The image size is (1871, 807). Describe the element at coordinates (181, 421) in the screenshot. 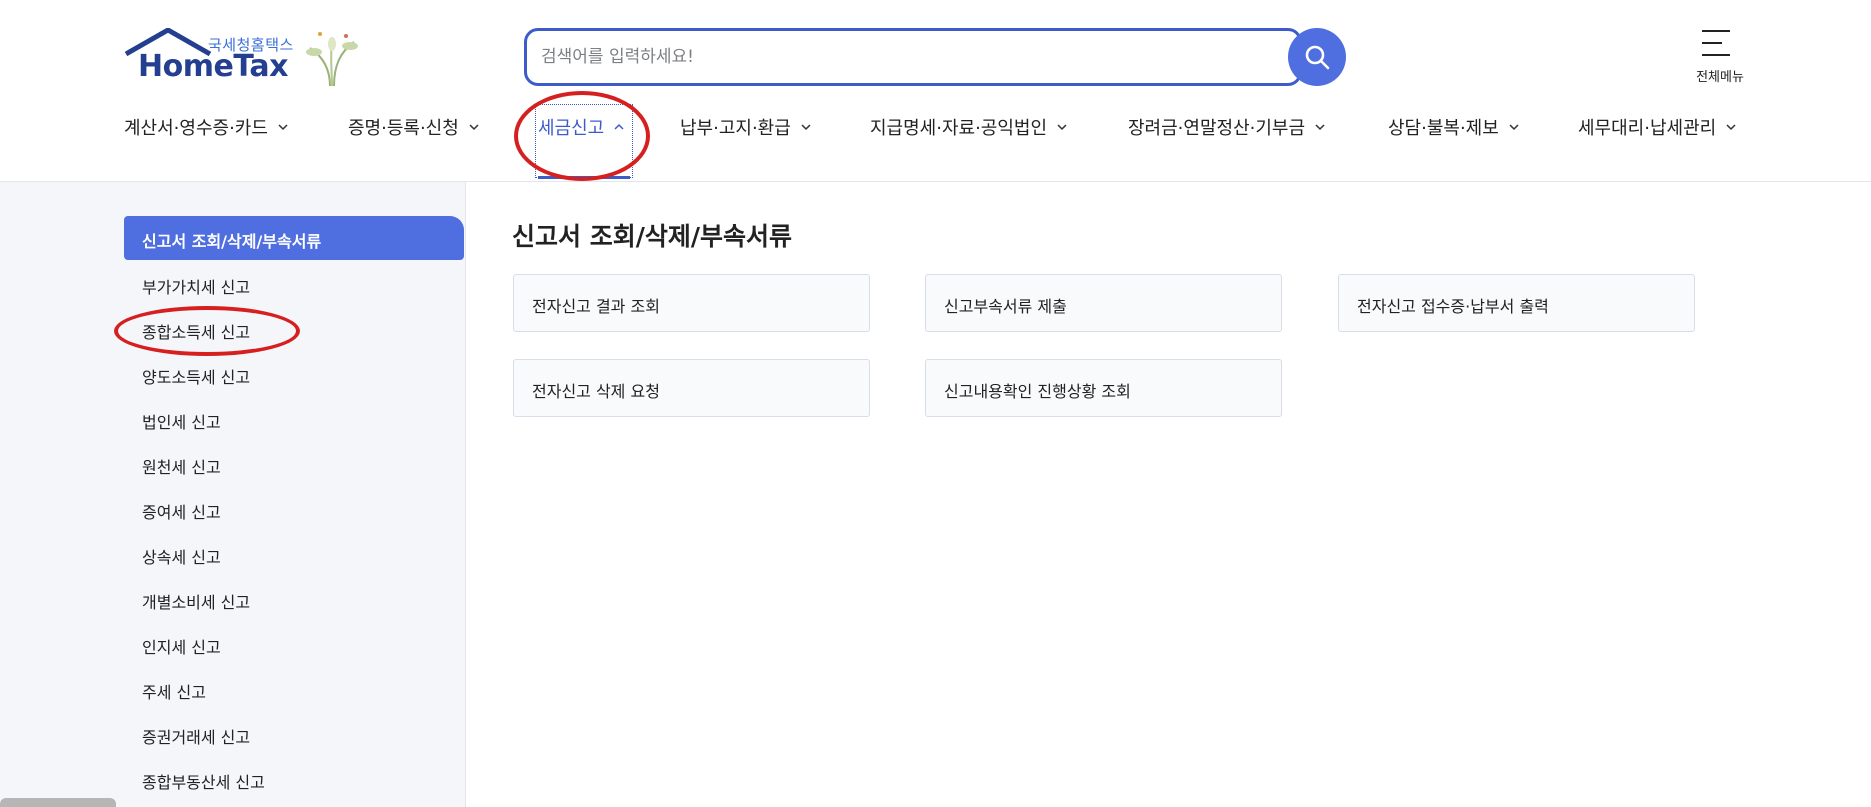

I see `sidebar-item-corporate-tax: 법인세 신고` at that location.